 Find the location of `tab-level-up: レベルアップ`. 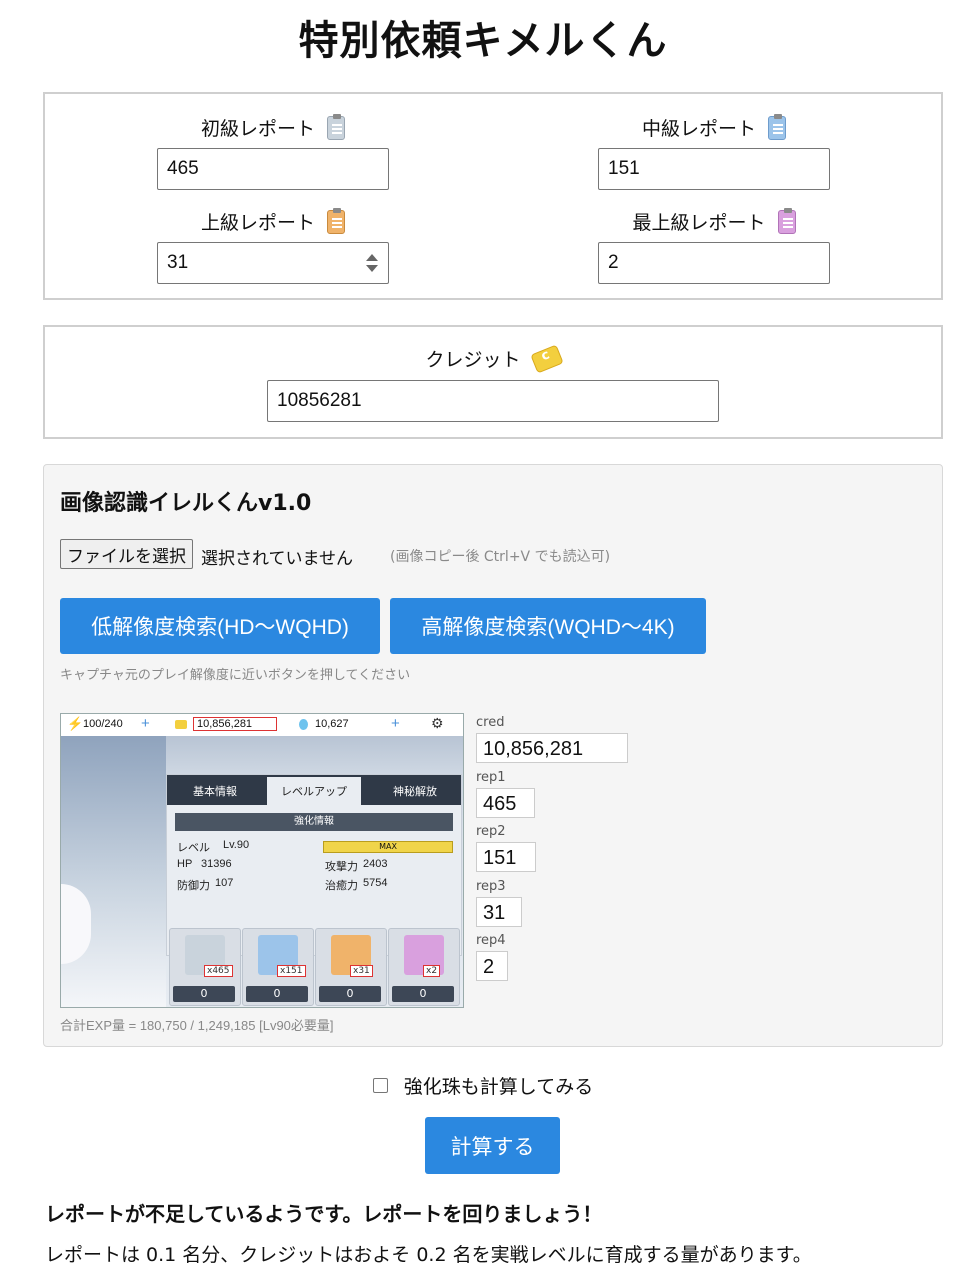

tab-level-up: レベルアップ is located at coordinates (314, 792).